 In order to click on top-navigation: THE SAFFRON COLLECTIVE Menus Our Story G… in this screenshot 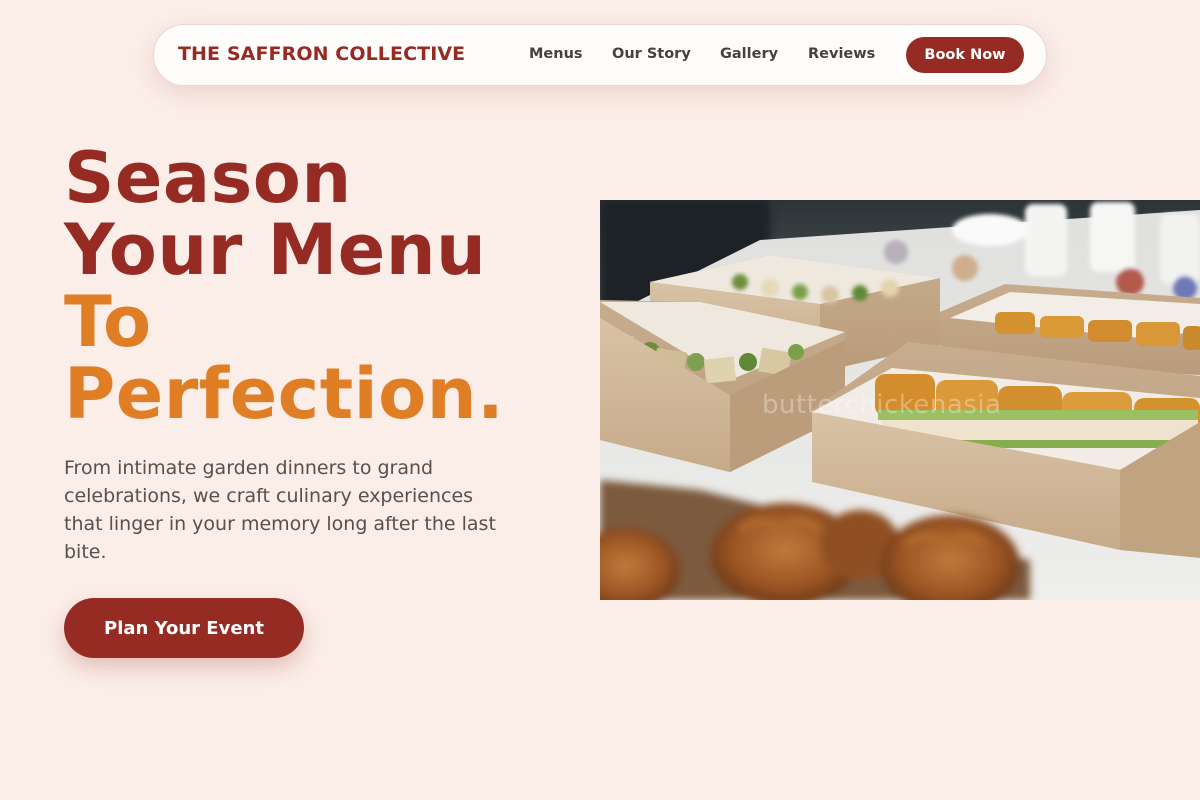, I will do `click(600, 55)`.